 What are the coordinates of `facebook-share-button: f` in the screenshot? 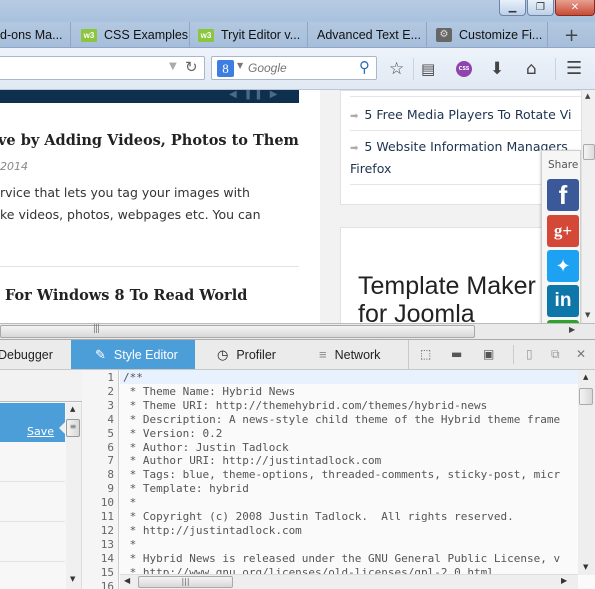 It's located at (563, 195).